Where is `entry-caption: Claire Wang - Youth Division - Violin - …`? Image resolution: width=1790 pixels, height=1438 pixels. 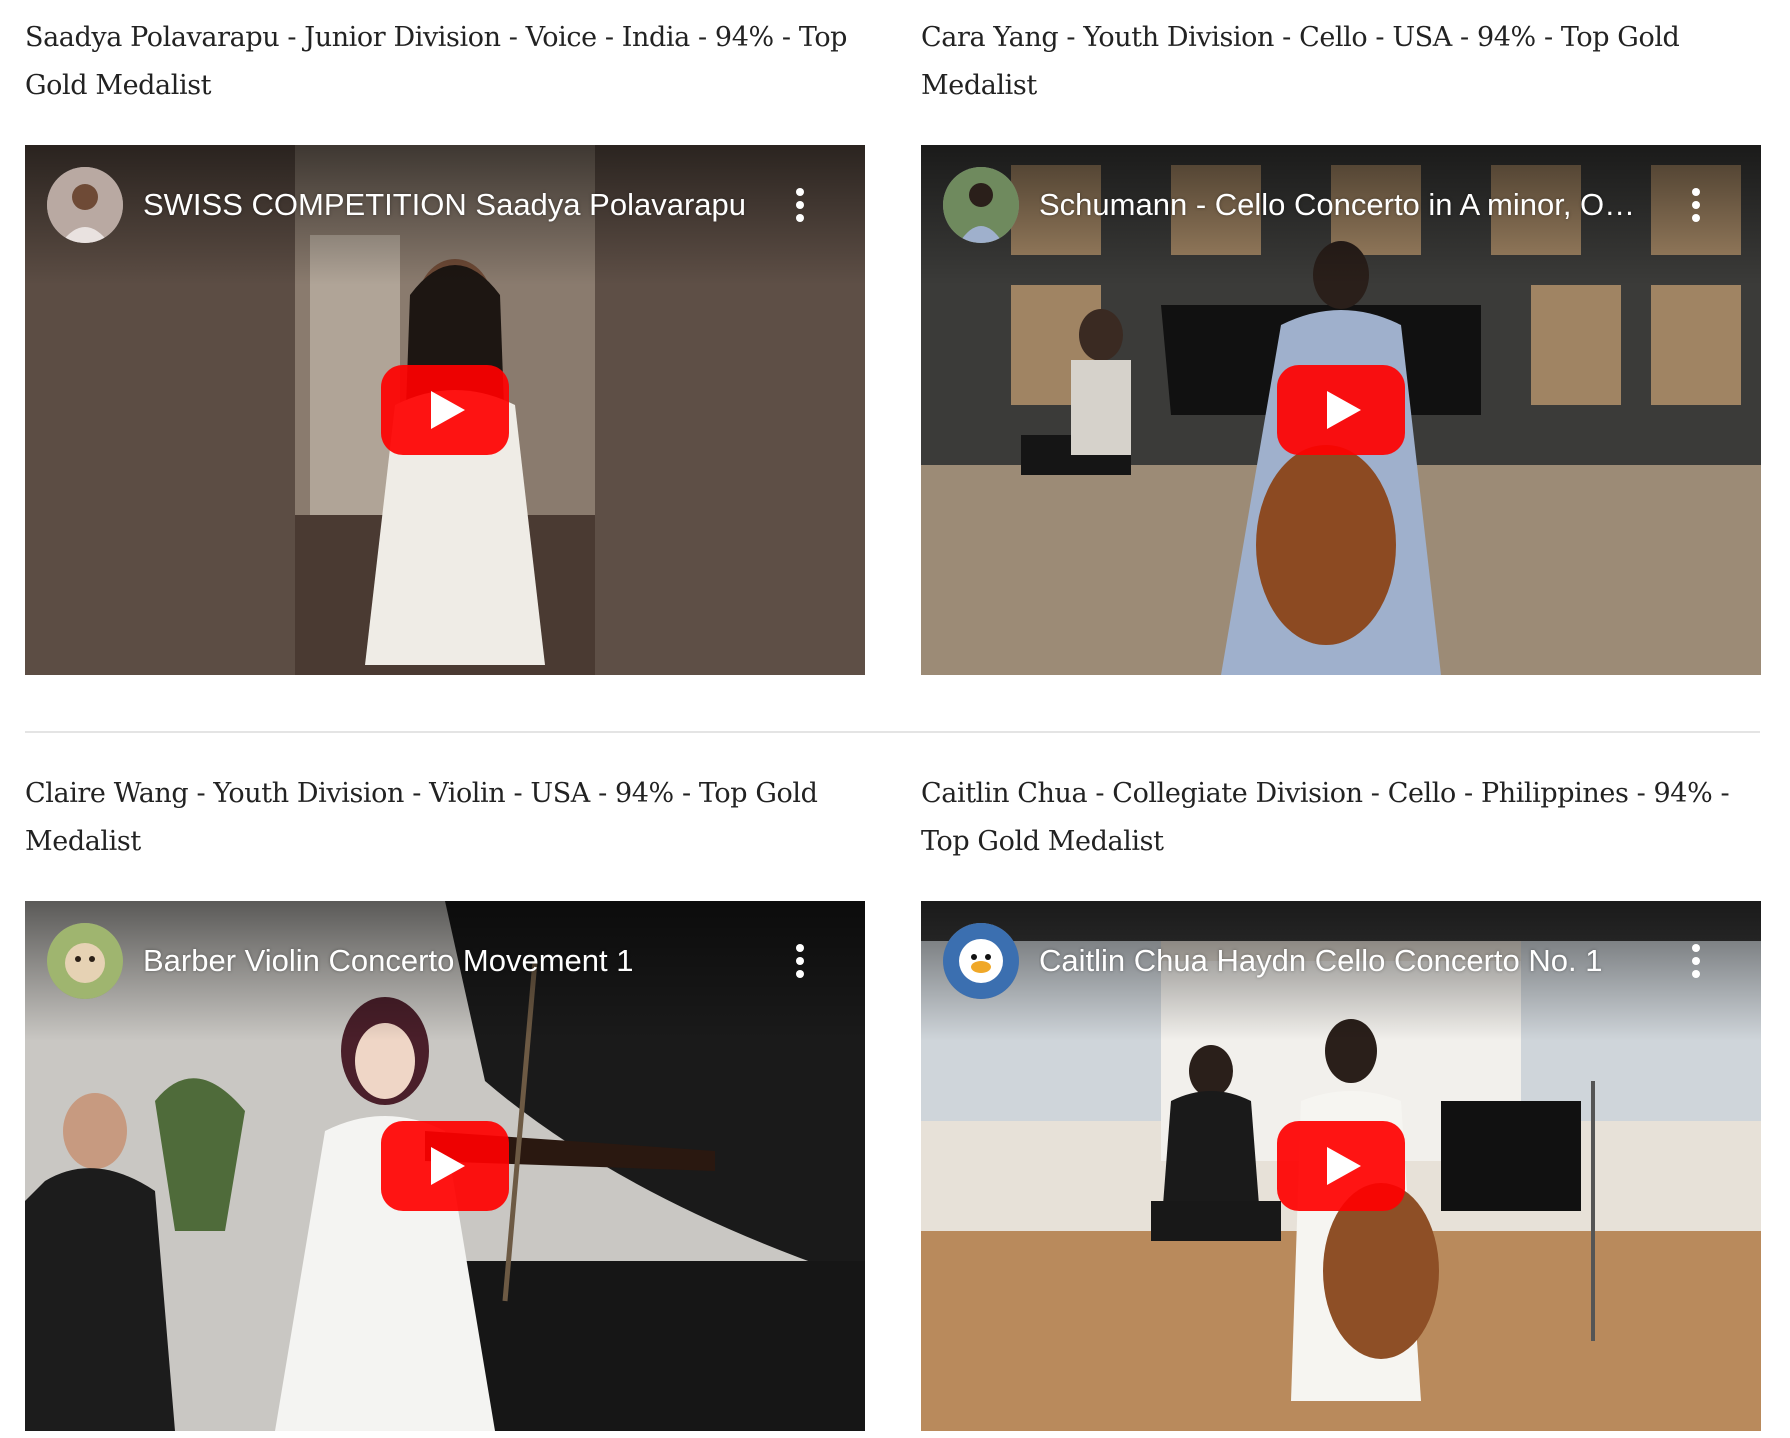
entry-caption: Claire Wang - Youth Division - Violin - … is located at coordinates (421, 817).